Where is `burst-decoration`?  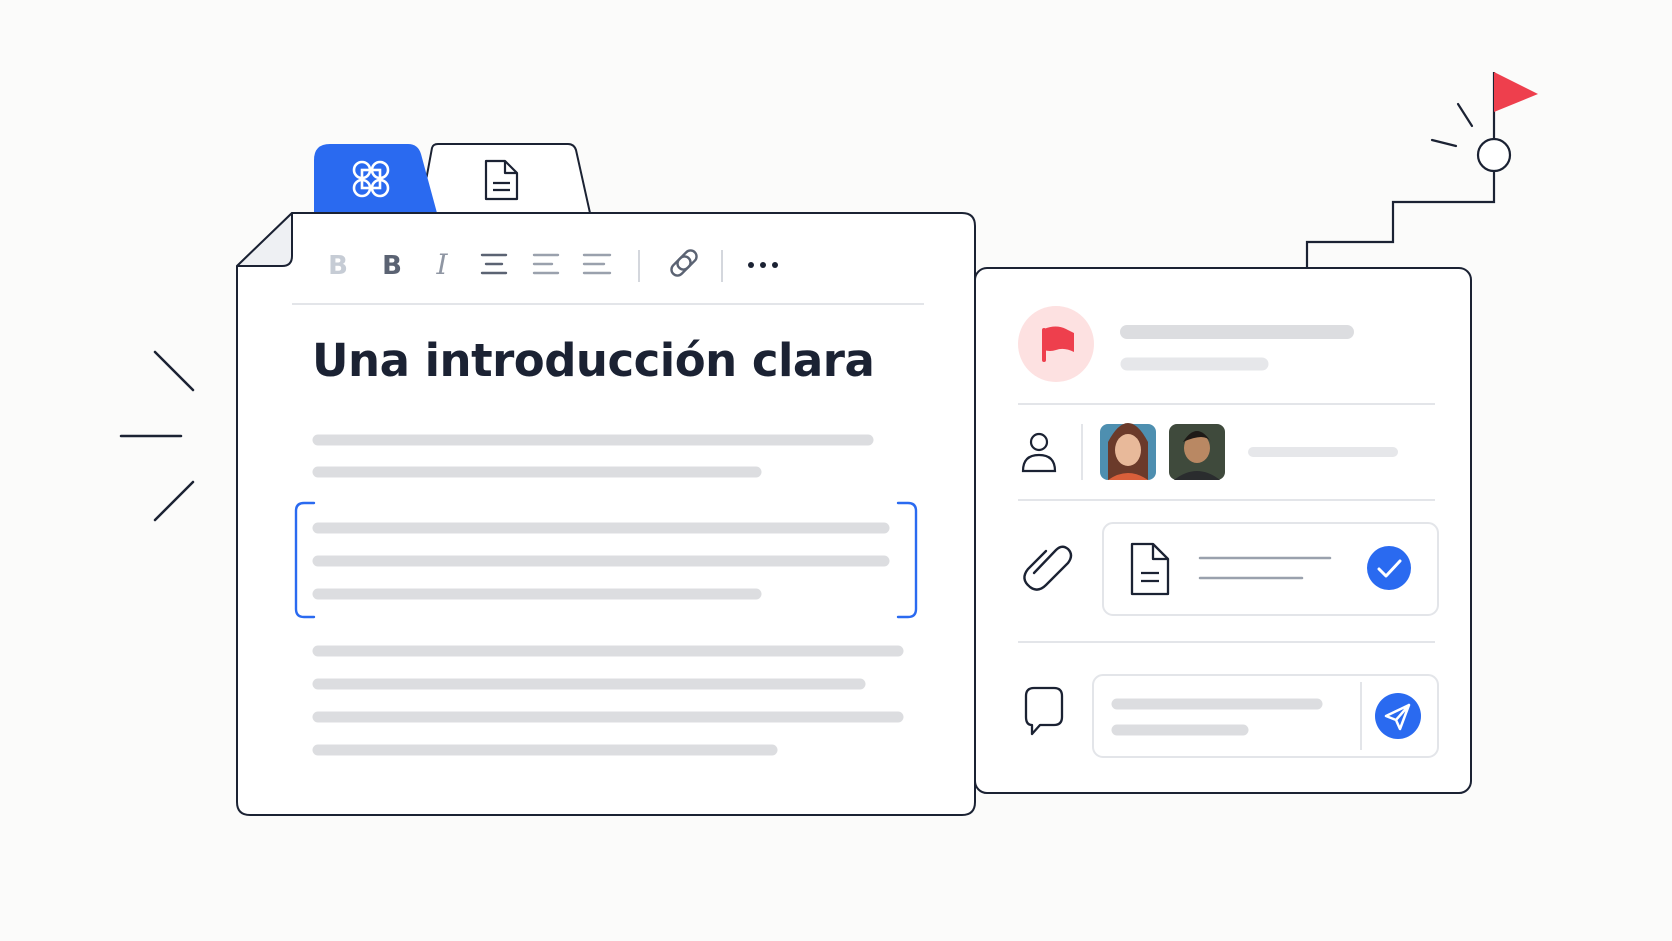
burst-decoration is located at coordinates (157, 436).